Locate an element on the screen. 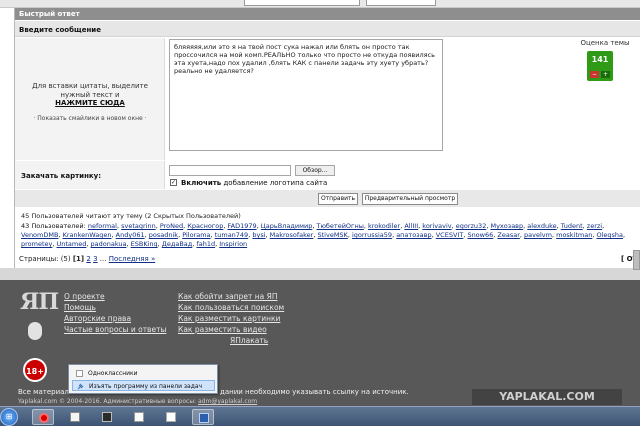 This screenshot has width=640, height=426. user-link: FAD1979 is located at coordinates (241, 226).